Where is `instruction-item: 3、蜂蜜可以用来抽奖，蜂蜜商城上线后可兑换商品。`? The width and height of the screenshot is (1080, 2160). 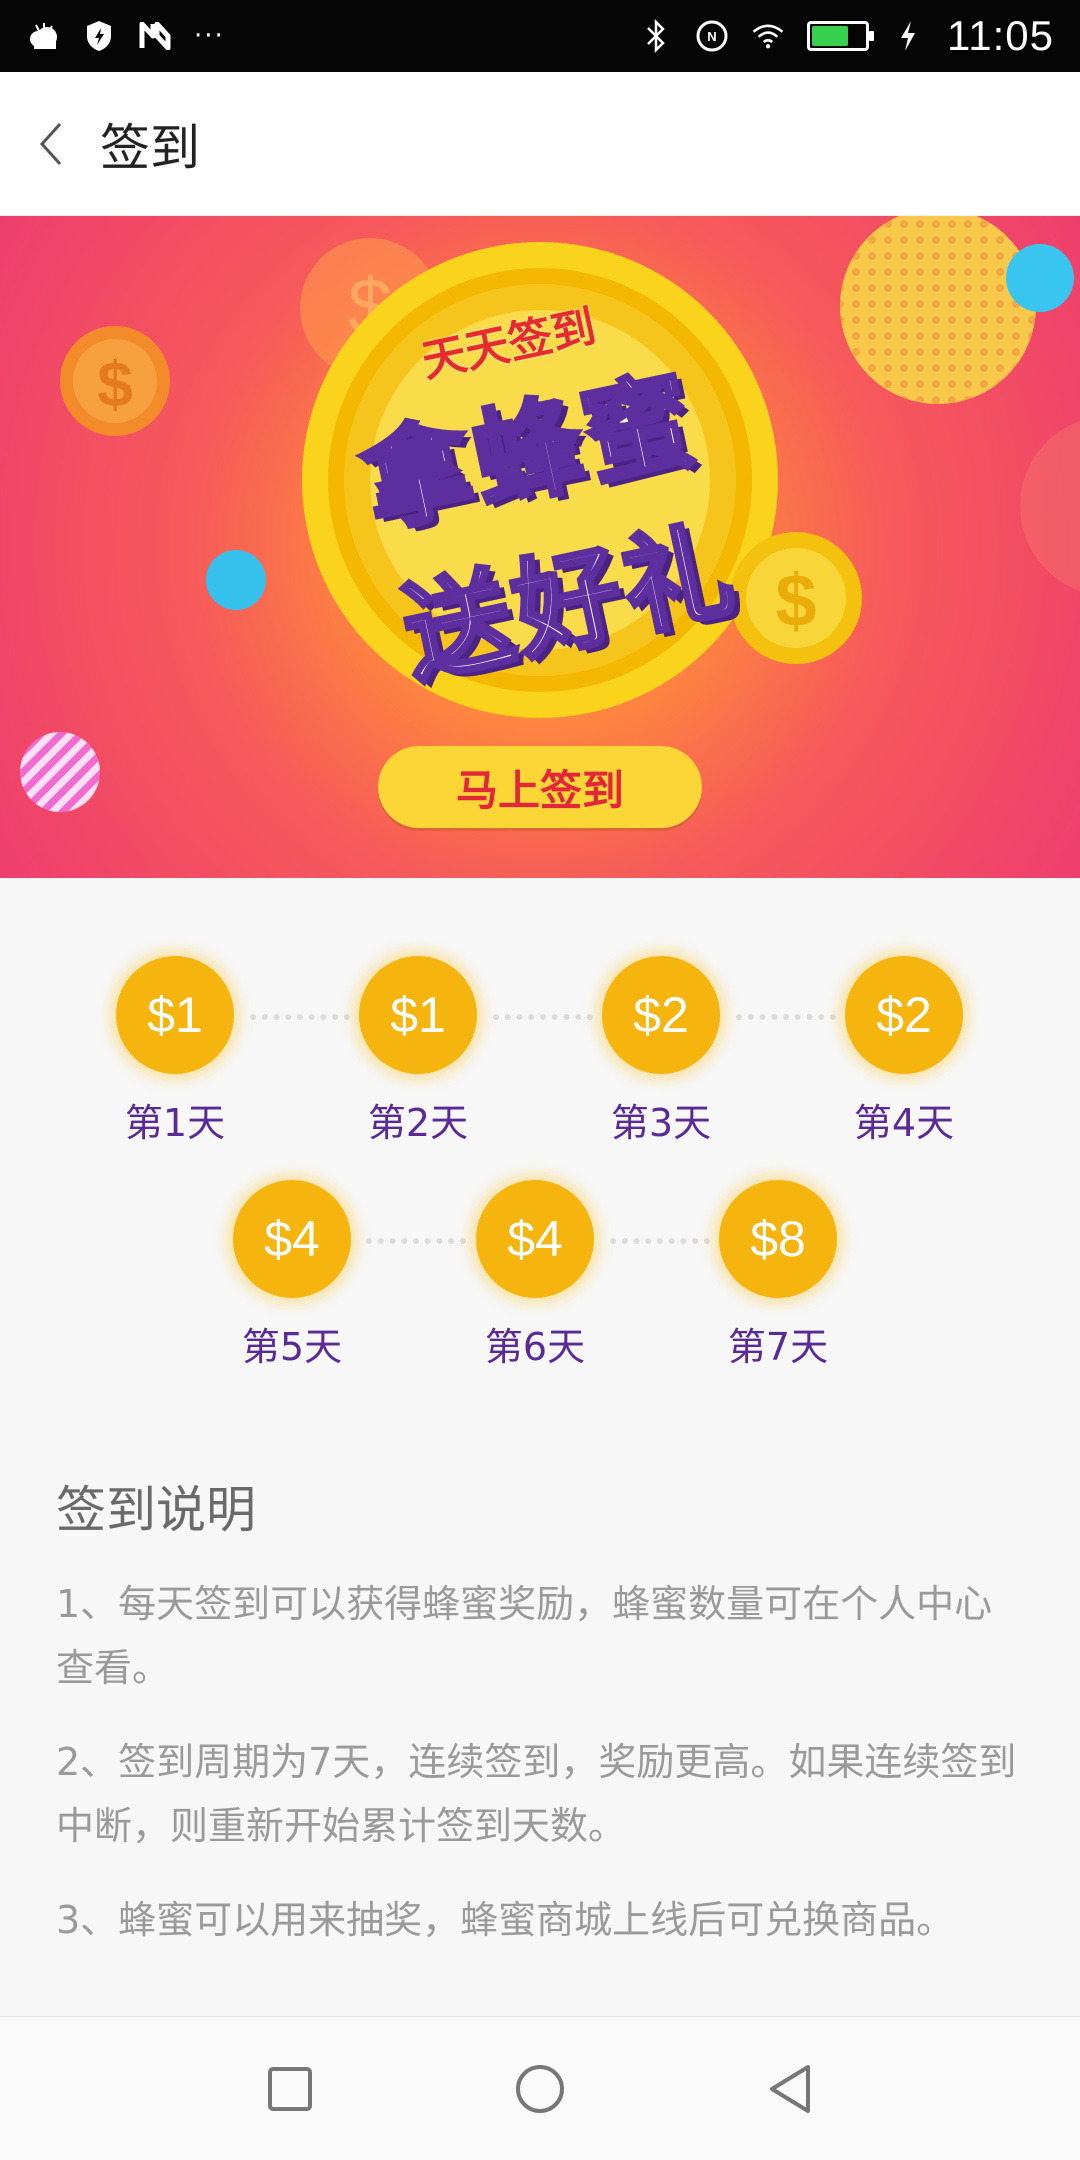
instruction-item: 3、蜂蜜可以用来抽奖，蜂蜜商城上线后可兑换商品。 is located at coordinates (505, 1920).